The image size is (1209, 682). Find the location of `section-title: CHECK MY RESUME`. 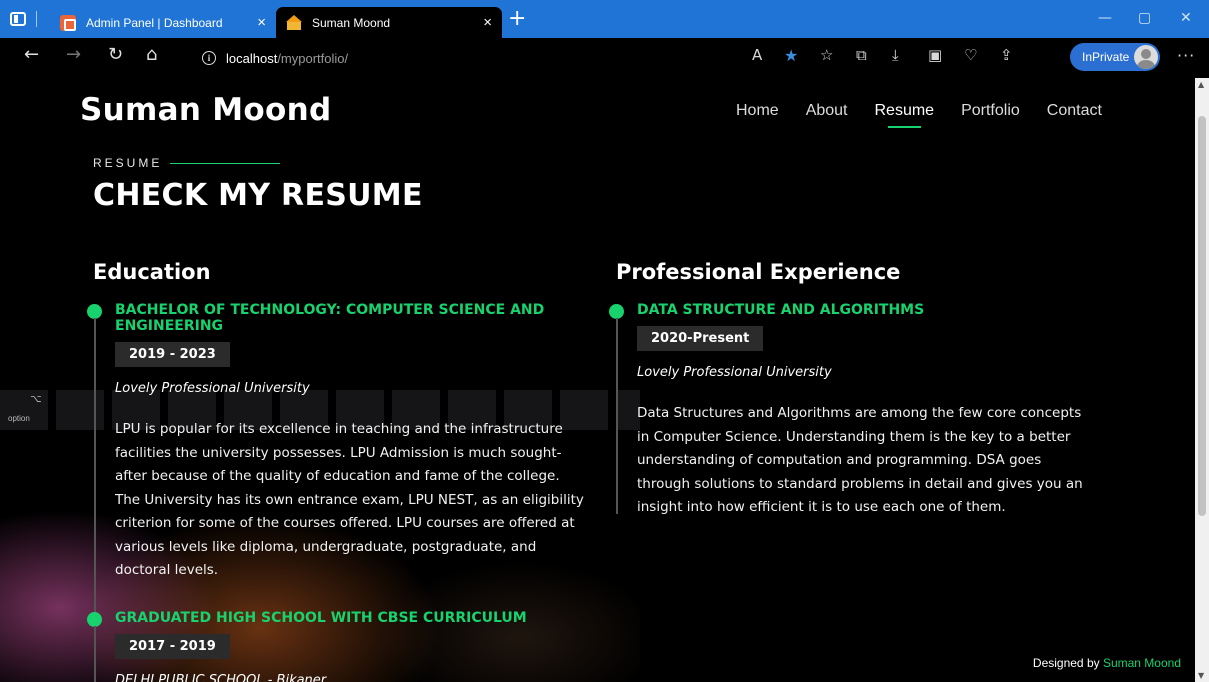

section-title: CHECK MY RESUME is located at coordinates (258, 195).